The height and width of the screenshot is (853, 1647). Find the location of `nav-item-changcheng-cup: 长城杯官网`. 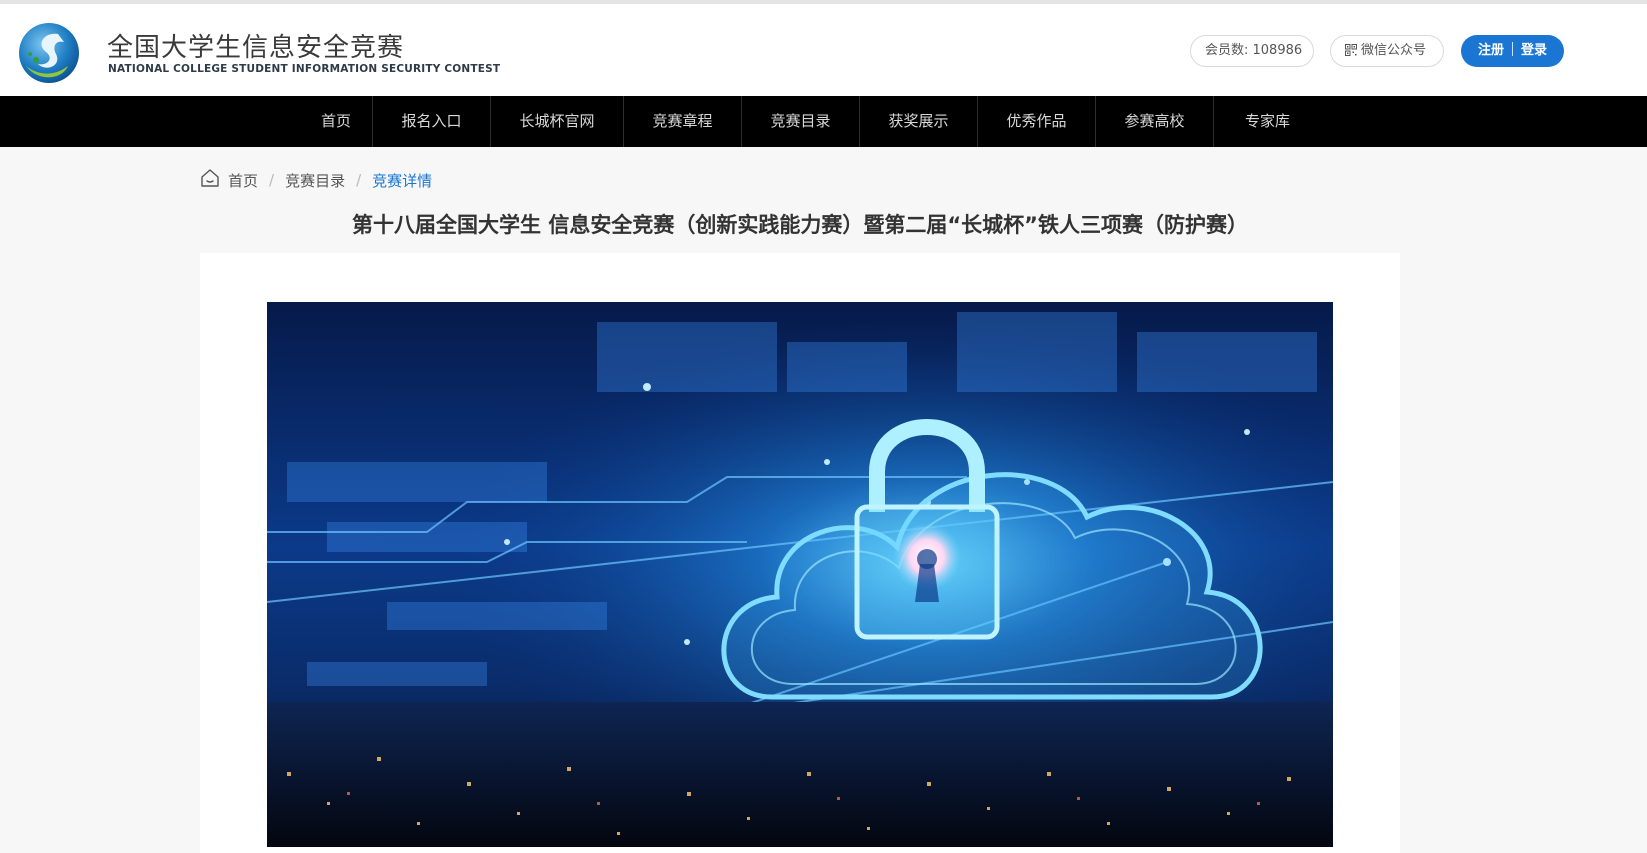

nav-item-changcheng-cup: 长城杯官网 is located at coordinates (556, 121).